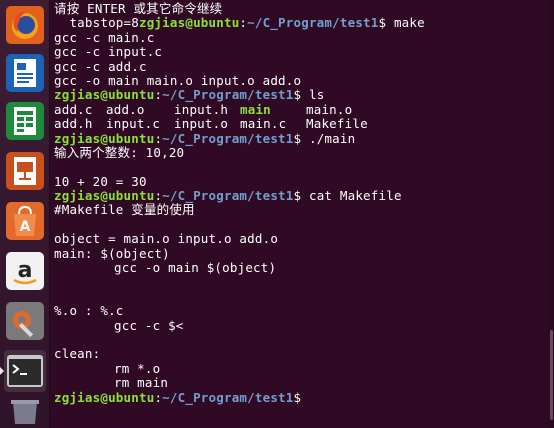 This screenshot has height=428, width=554. I want to click on terminal-line: 输入两个整数: 10,20, so click(119, 152).